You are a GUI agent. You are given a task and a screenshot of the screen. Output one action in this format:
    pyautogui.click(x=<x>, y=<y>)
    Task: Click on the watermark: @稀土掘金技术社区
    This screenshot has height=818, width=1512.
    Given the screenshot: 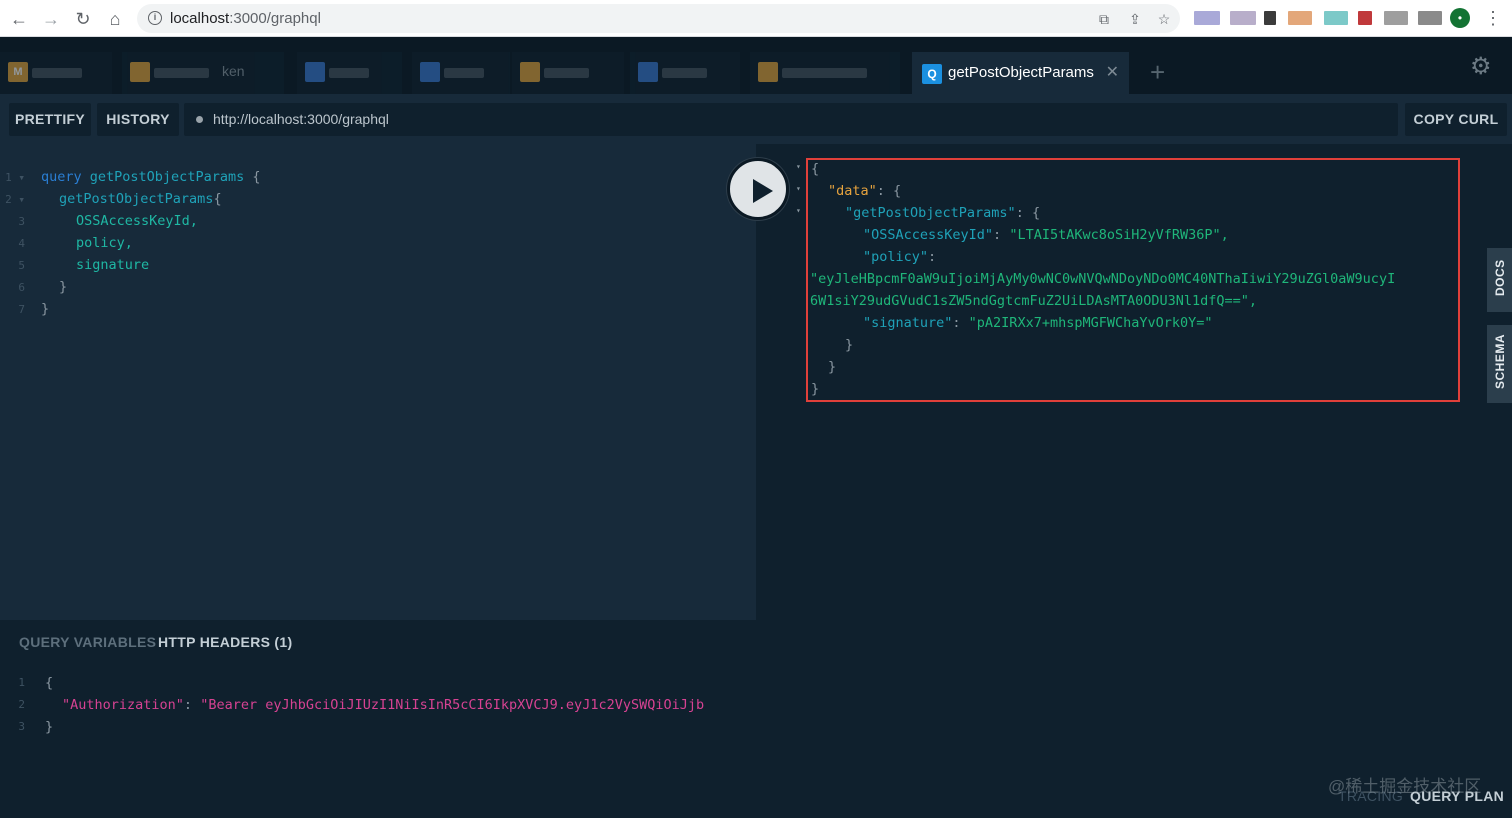 What is the action you would take?
    pyautogui.click(x=1405, y=786)
    